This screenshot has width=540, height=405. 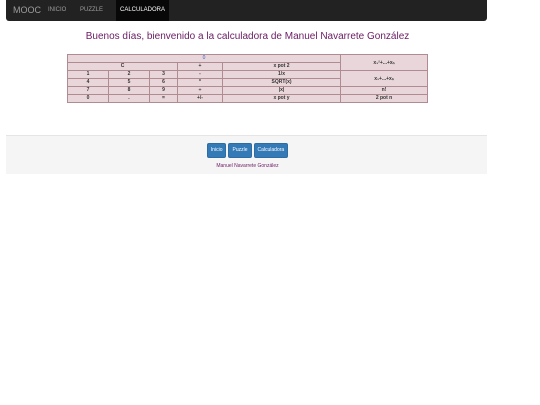 What do you see at coordinates (240, 150) in the screenshot?
I see `footer-puzzle-button: Puzzle` at bounding box center [240, 150].